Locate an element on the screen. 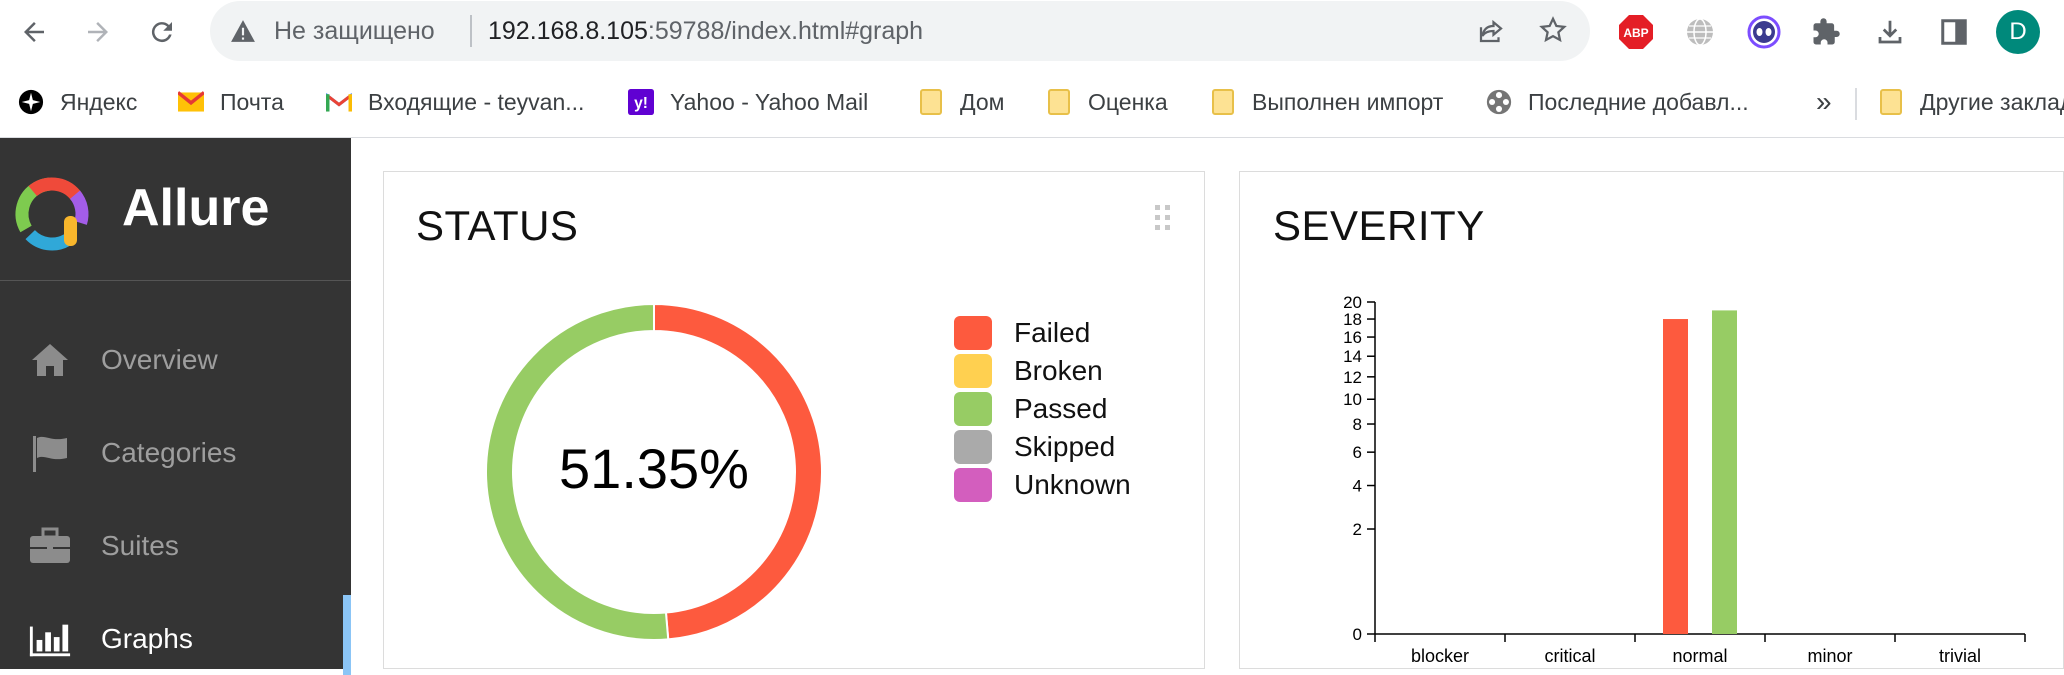  yandex-icon is located at coordinates (31, 102).